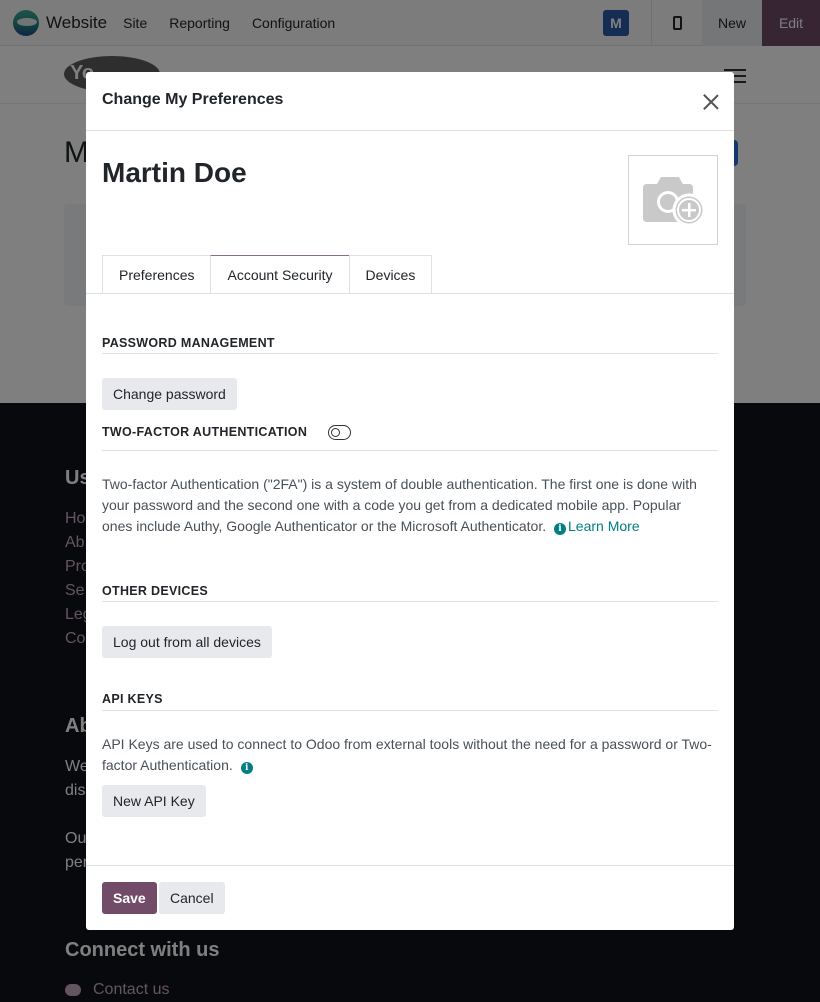 The height and width of the screenshot is (1002, 820). I want to click on logout-all-devices-button: Log out from all devices, so click(187, 642).